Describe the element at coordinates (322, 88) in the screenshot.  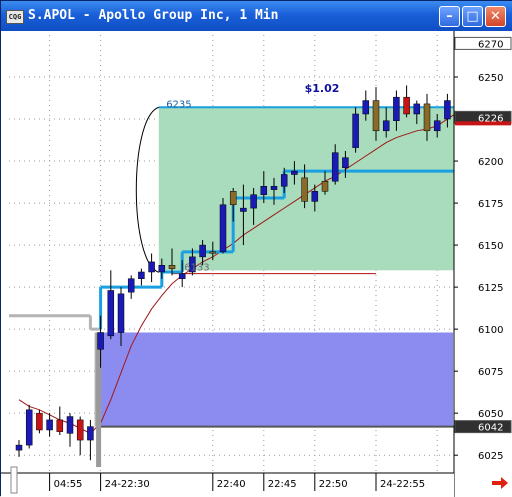
I see `annotation-label: $1.02` at that location.